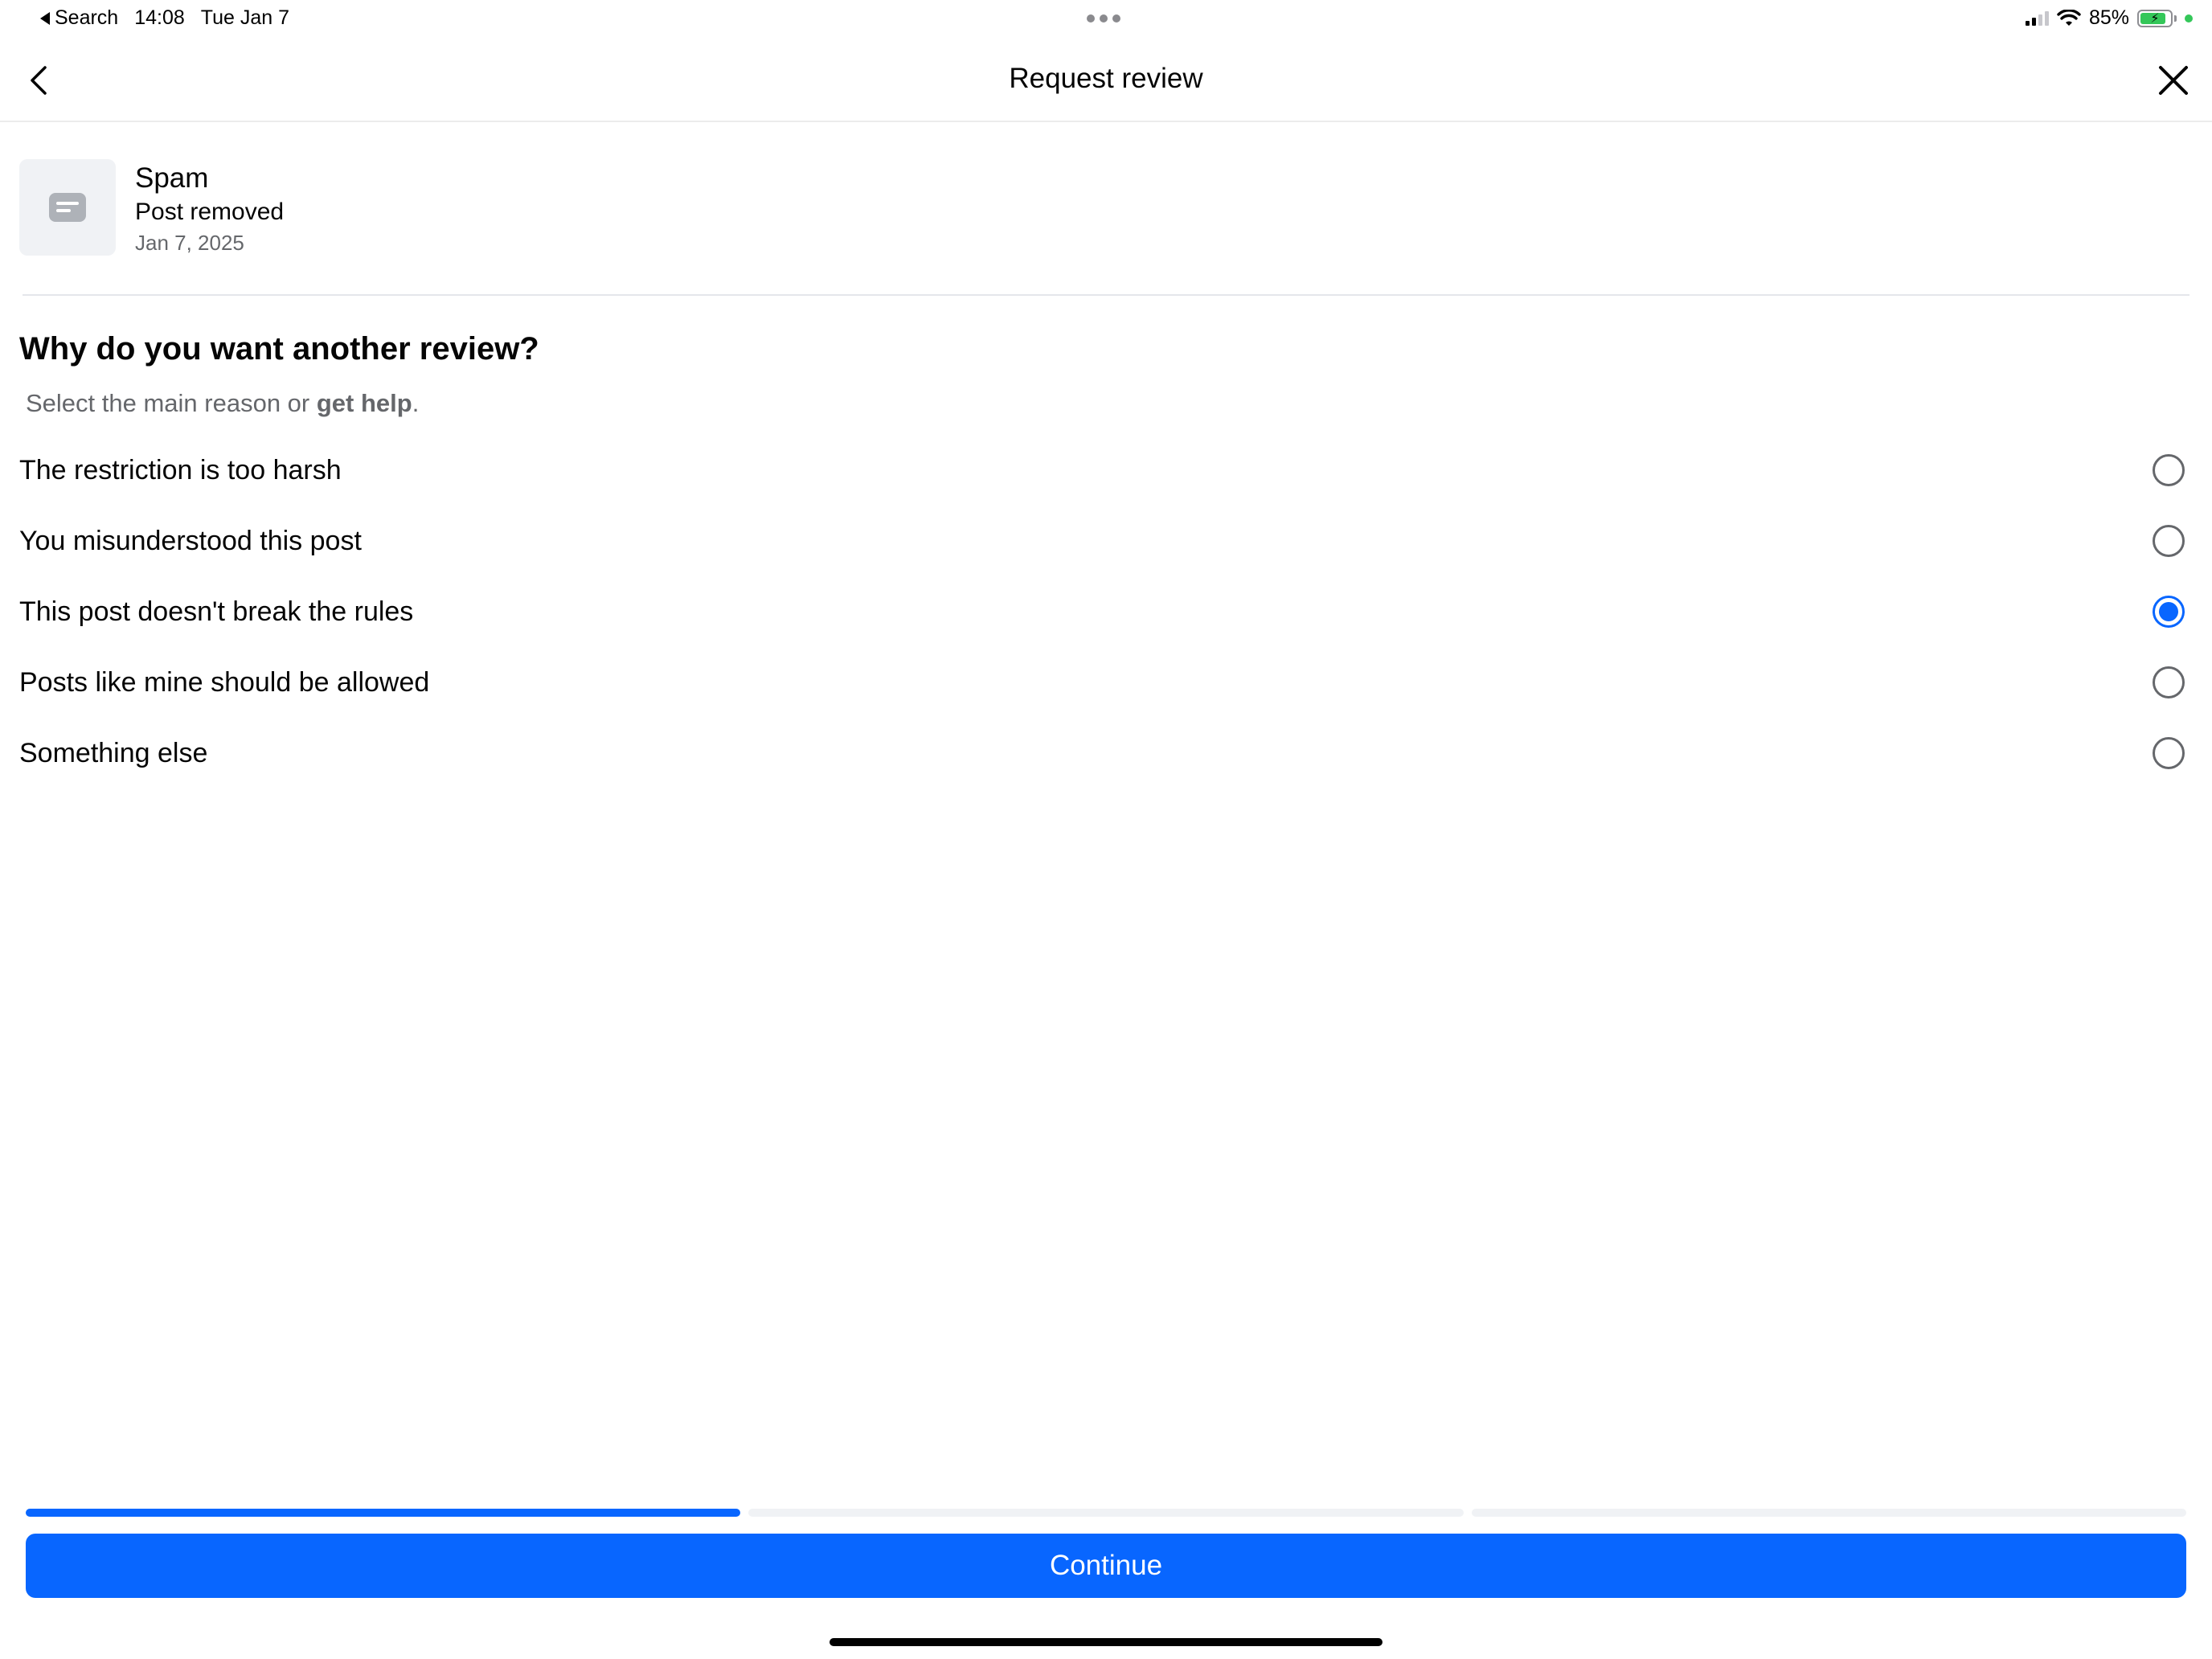 The image size is (2212, 1659). What do you see at coordinates (224, 682) in the screenshot?
I see `reason-option-label: Posts like mine should be allowed` at bounding box center [224, 682].